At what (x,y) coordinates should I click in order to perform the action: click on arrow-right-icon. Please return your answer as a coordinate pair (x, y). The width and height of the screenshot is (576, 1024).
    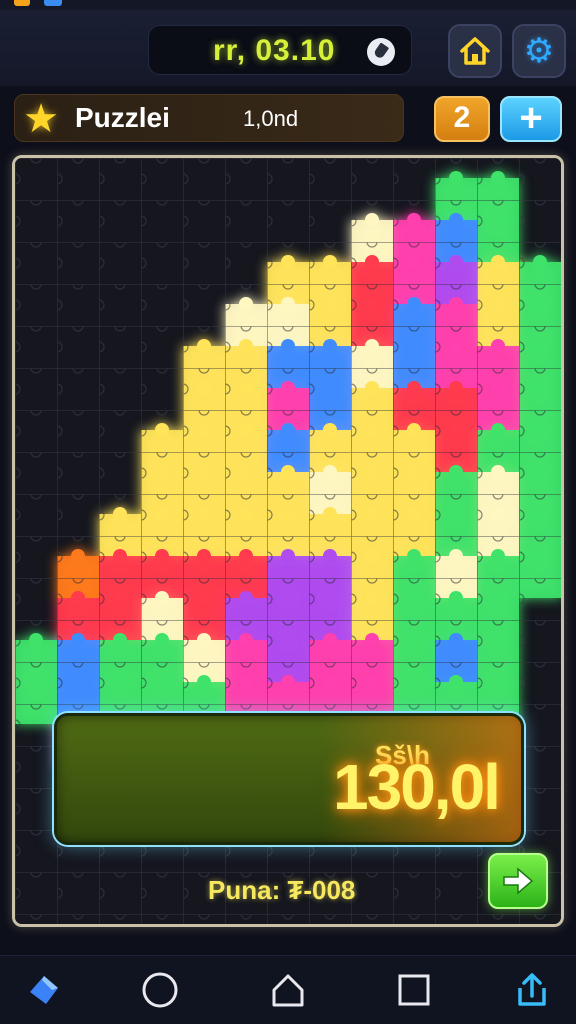
    Looking at the image, I should click on (518, 881).